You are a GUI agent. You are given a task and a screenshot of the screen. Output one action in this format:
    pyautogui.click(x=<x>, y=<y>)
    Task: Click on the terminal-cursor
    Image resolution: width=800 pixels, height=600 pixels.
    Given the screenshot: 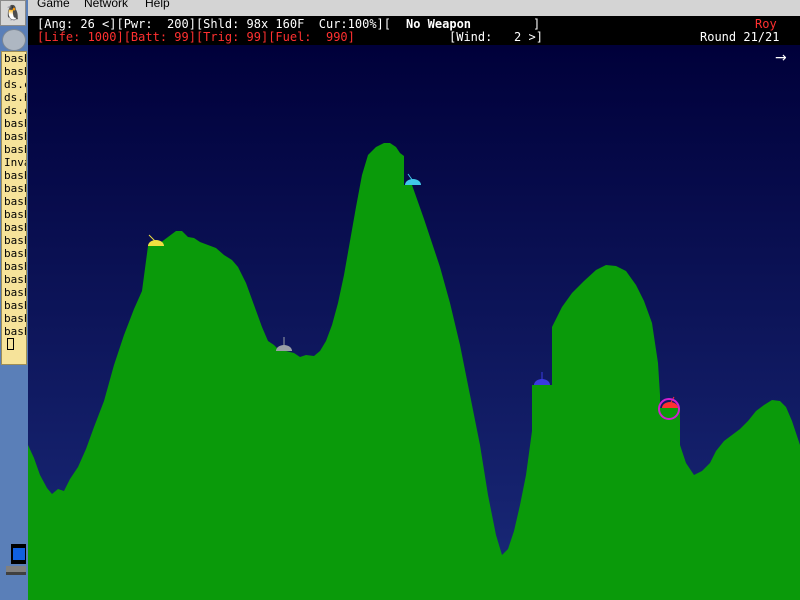 What is the action you would take?
    pyautogui.click(x=14, y=344)
    